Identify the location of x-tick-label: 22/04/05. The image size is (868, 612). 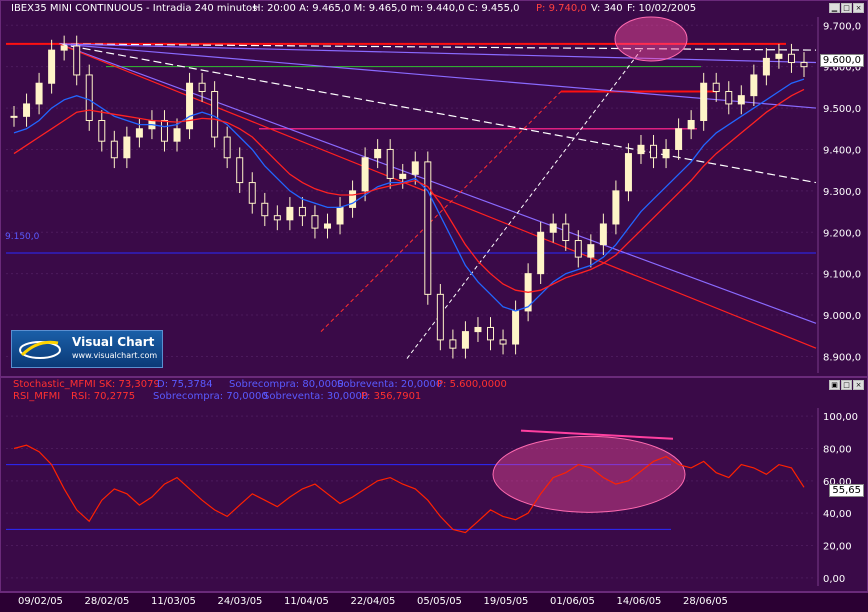
(373, 601).